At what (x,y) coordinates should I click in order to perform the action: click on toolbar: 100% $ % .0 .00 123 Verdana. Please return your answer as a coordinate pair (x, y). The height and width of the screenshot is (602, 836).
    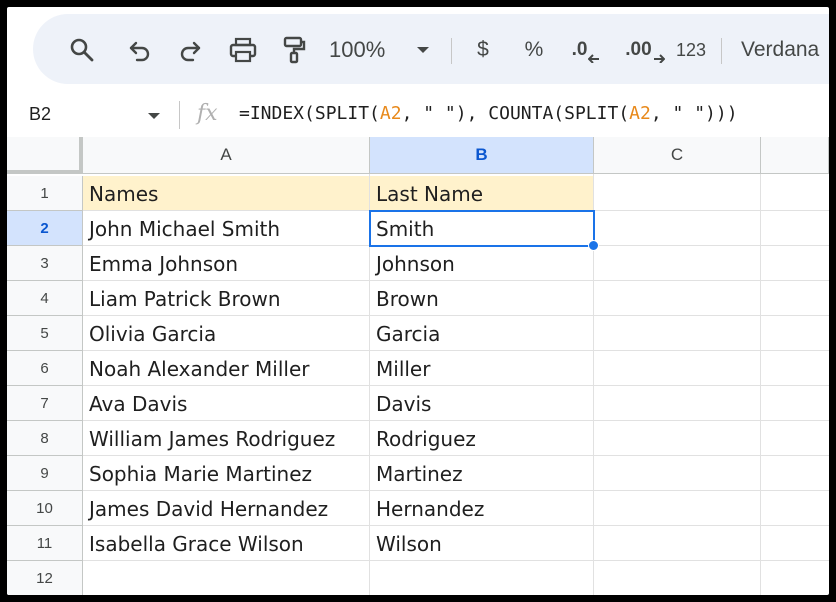
    Looking at the image, I should click on (431, 49).